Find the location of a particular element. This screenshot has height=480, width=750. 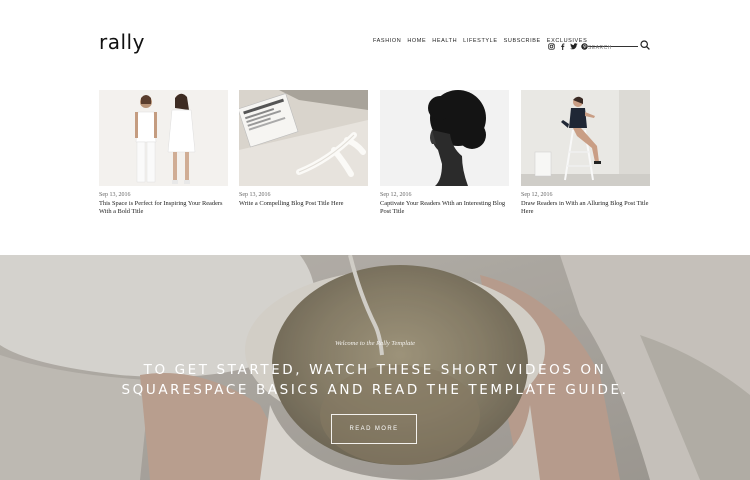

pinterest-icon is located at coordinates (584, 43).